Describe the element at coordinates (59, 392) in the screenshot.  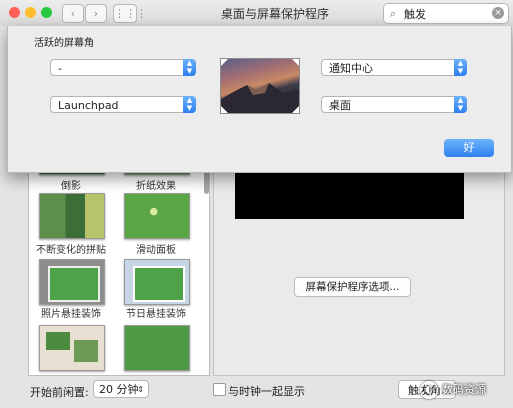
I see `idle-label: 开始前闲置:` at that location.